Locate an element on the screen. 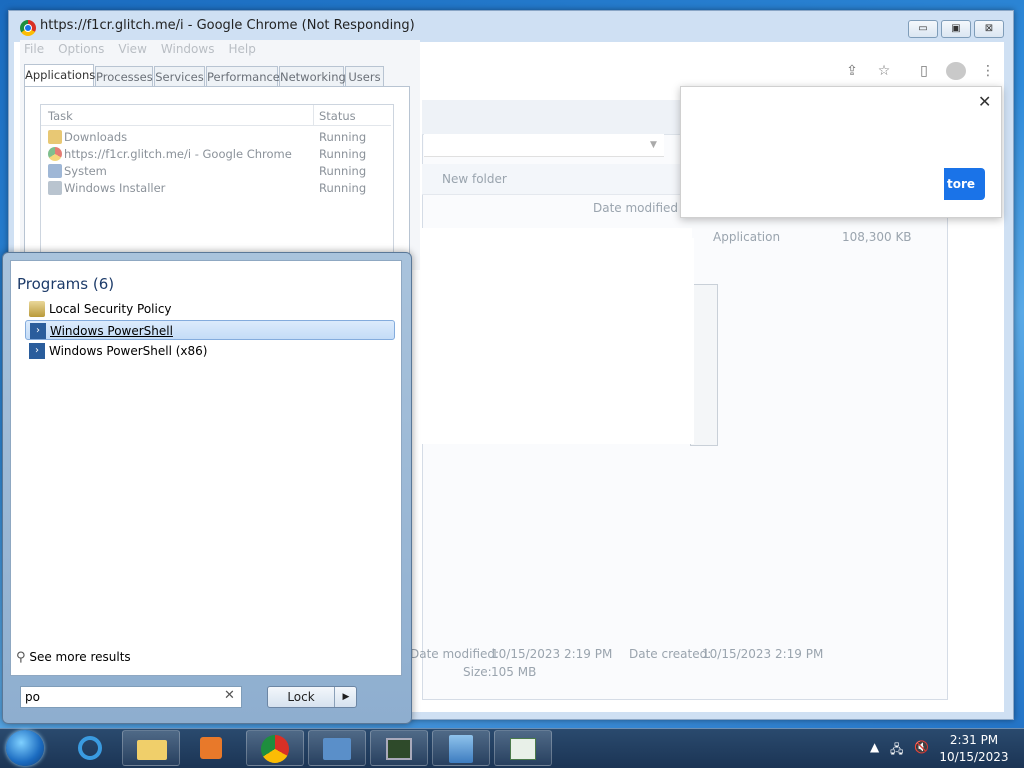 The width and height of the screenshot is (1024, 768). start-search-box is located at coordinates (131, 697).